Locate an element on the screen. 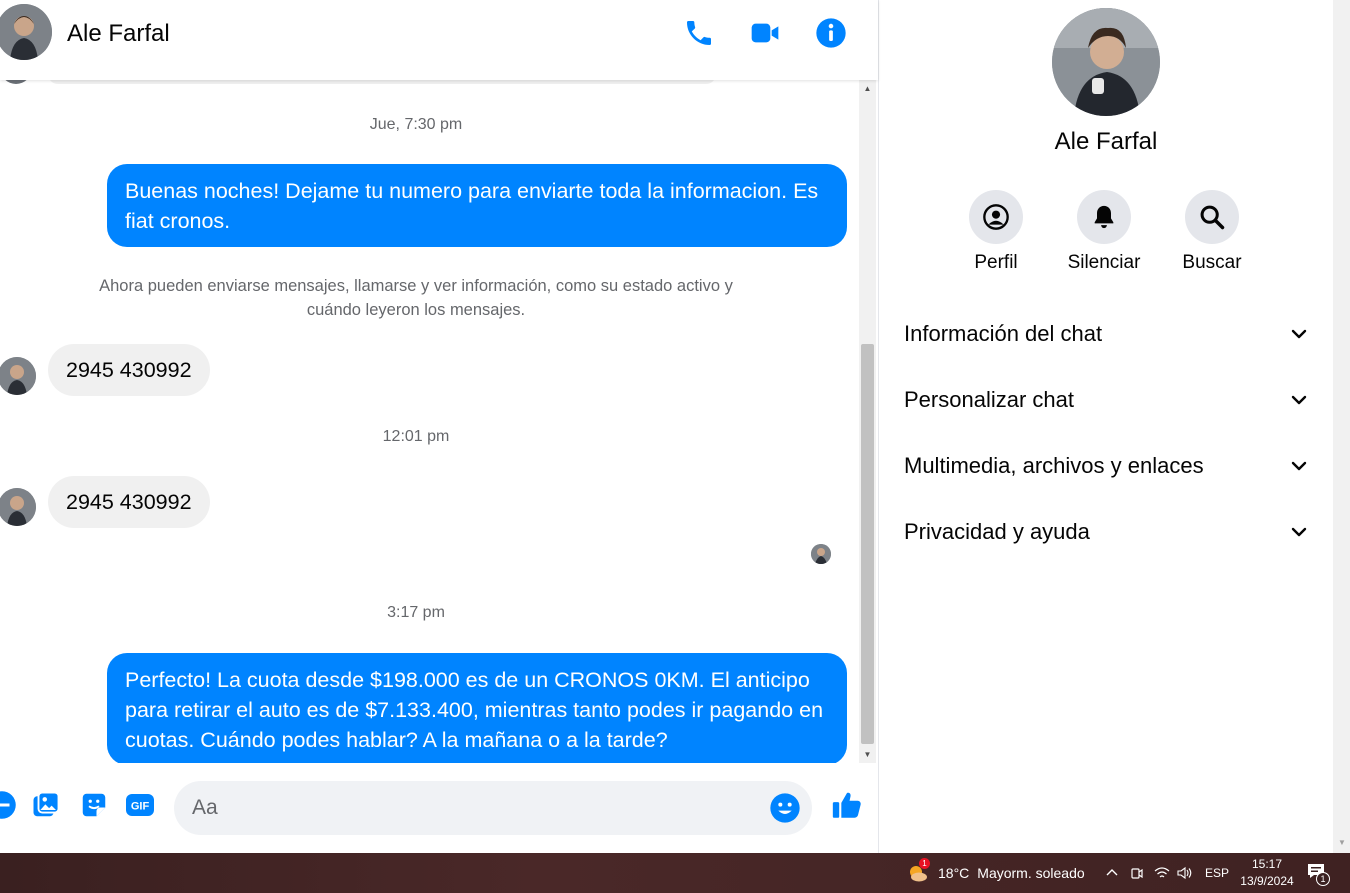  thumbs-up-icon is located at coordinates (847, 805).